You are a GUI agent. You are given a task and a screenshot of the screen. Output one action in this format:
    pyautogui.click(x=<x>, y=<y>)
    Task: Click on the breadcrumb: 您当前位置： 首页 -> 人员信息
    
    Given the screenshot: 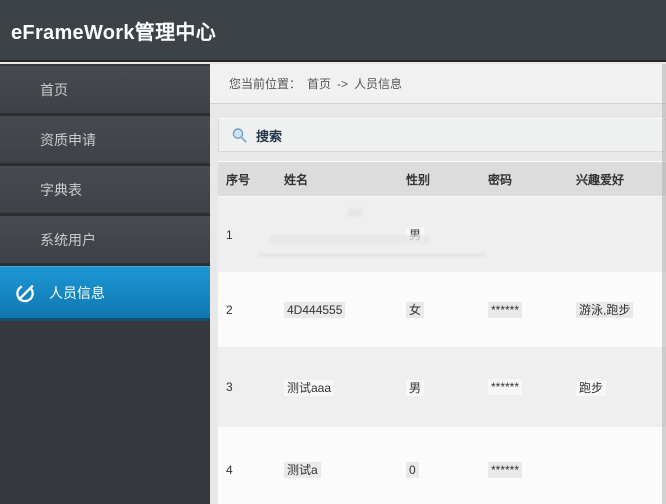 What is the action you would take?
    pyautogui.click(x=438, y=84)
    